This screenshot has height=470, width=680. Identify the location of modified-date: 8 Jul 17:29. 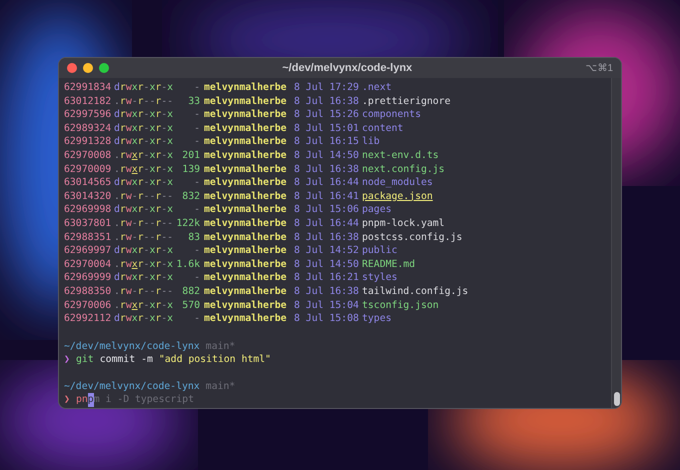
(327, 88).